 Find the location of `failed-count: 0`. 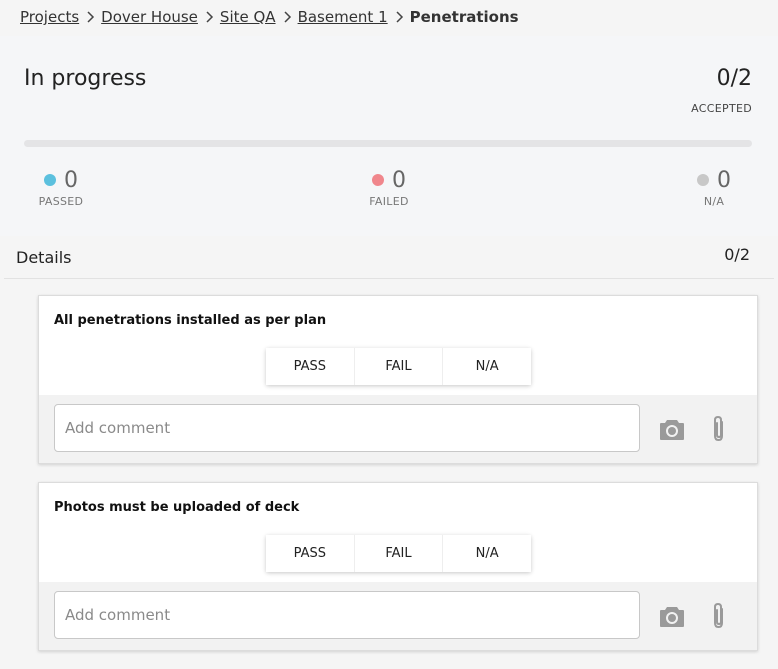

failed-count: 0 is located at coordinates (399, 180).